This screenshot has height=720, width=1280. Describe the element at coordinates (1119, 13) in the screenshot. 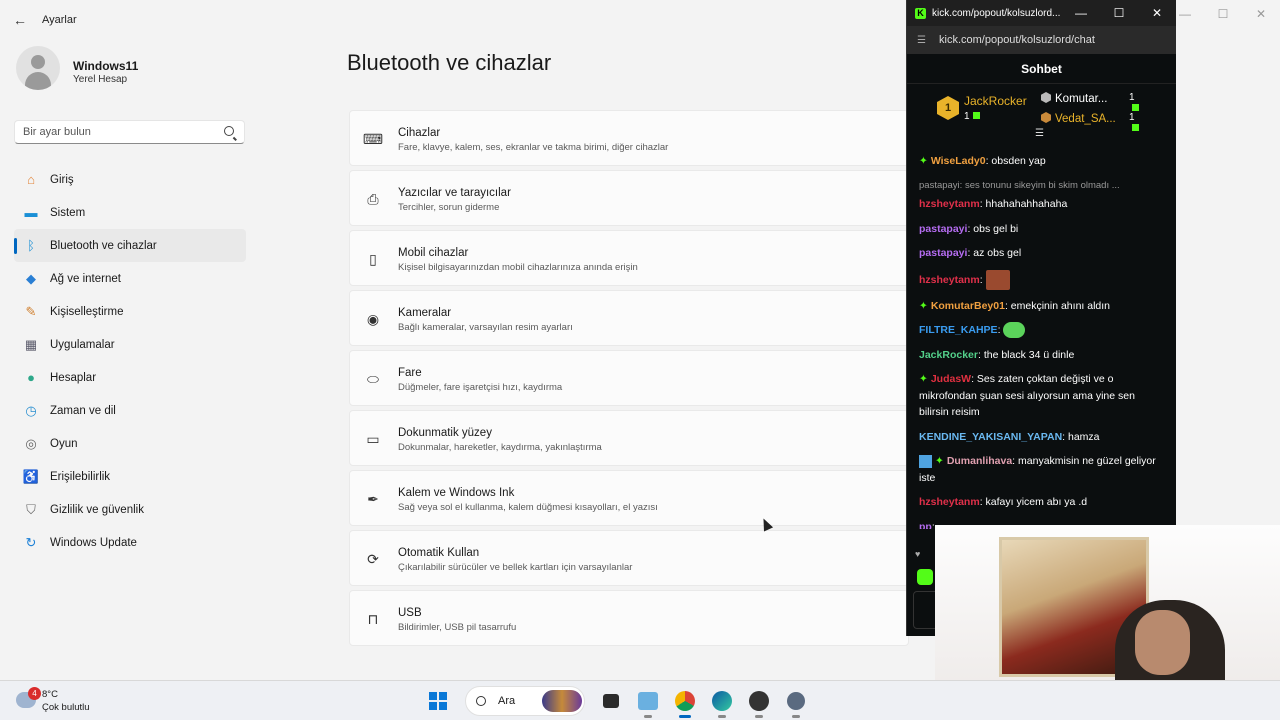

I see `chat-maximize-button: ☐` at that location.